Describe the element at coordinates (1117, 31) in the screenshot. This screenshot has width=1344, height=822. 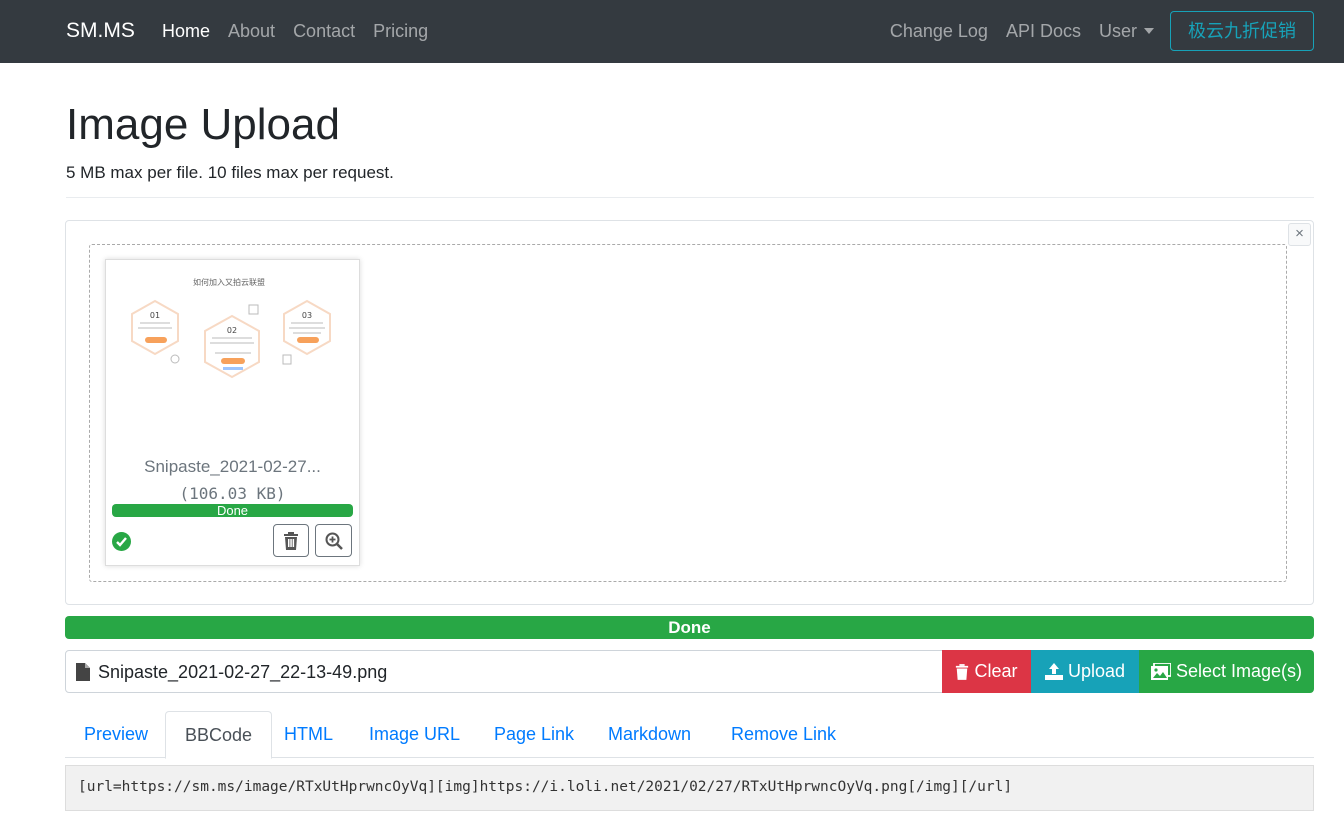
I see `nav-user-label: User` at that location.